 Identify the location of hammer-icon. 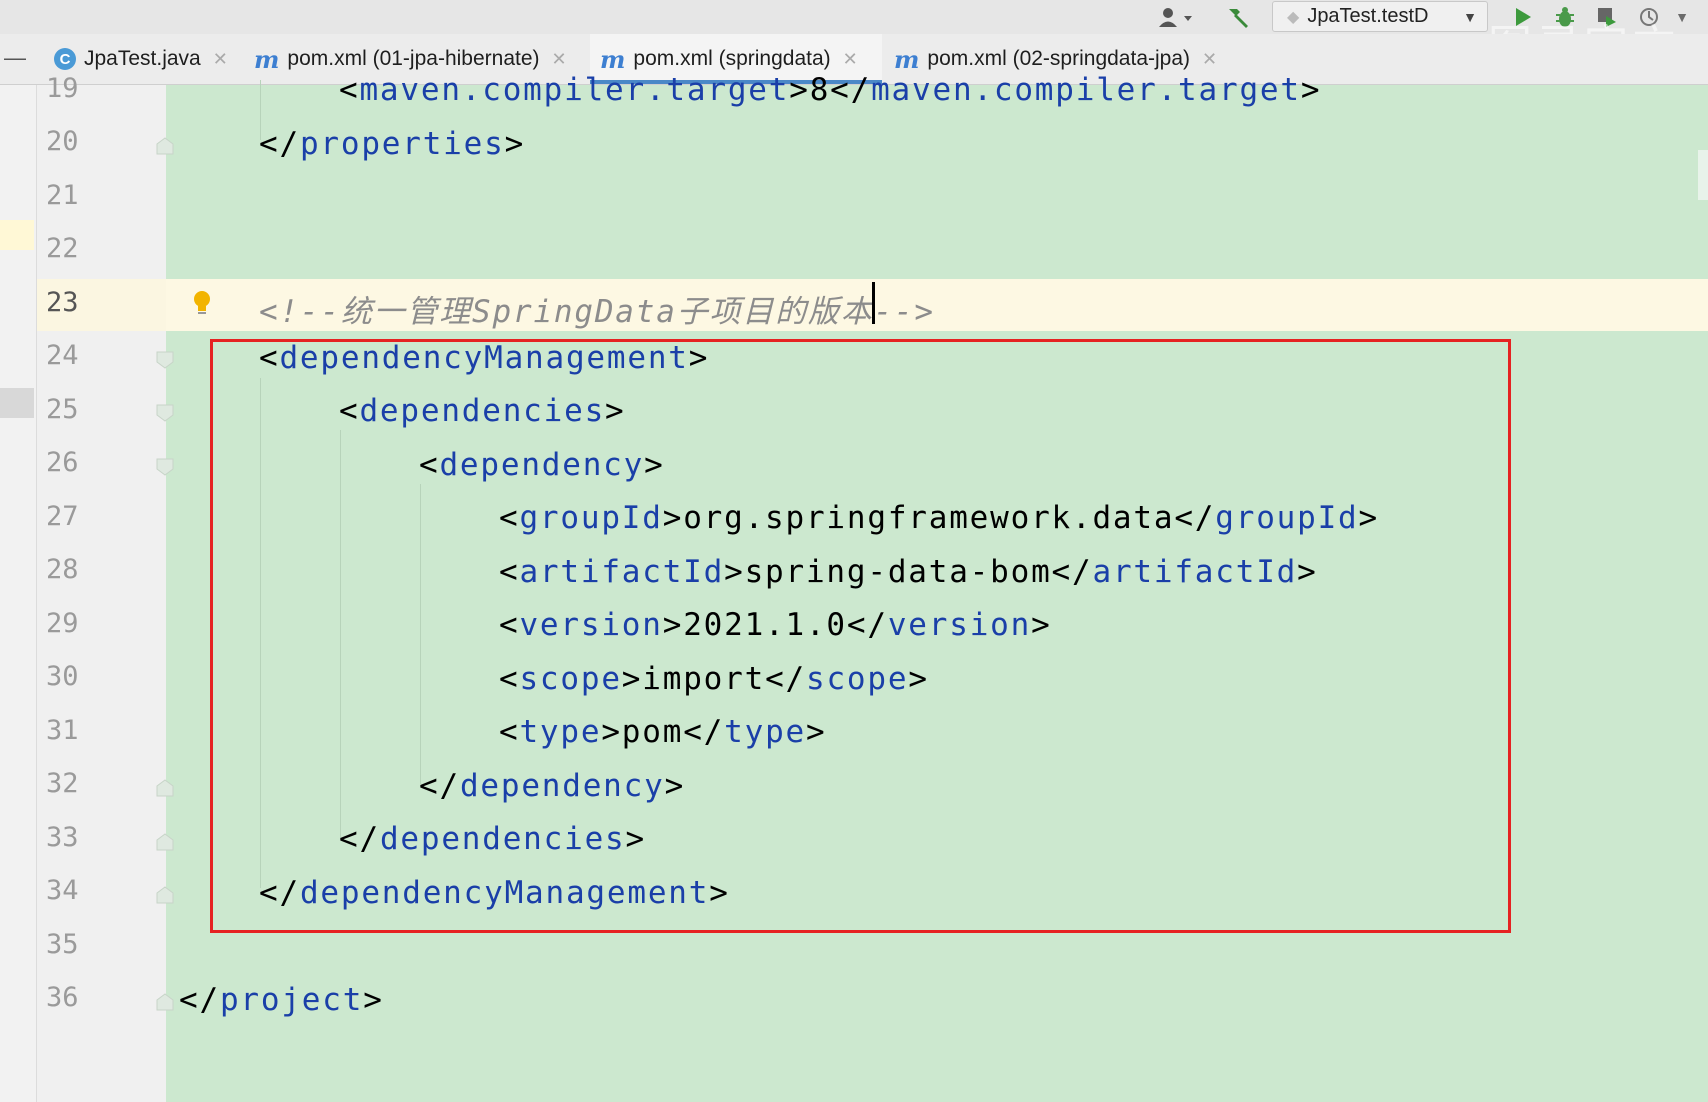
(1238, 17).